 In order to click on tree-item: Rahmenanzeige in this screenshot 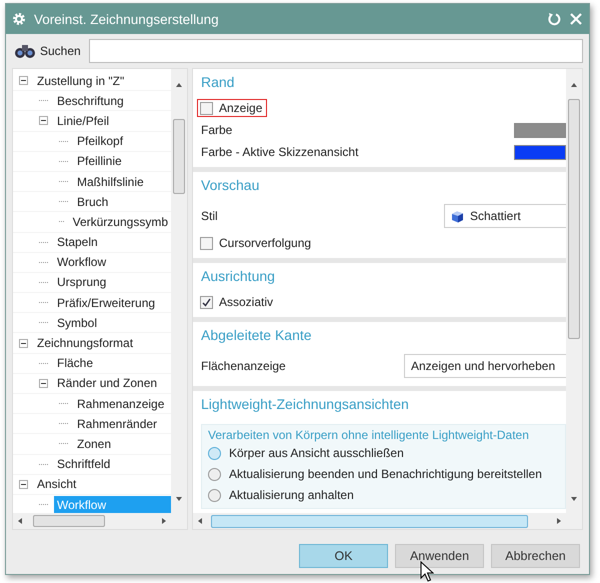, I will do `click(121, 403)`.